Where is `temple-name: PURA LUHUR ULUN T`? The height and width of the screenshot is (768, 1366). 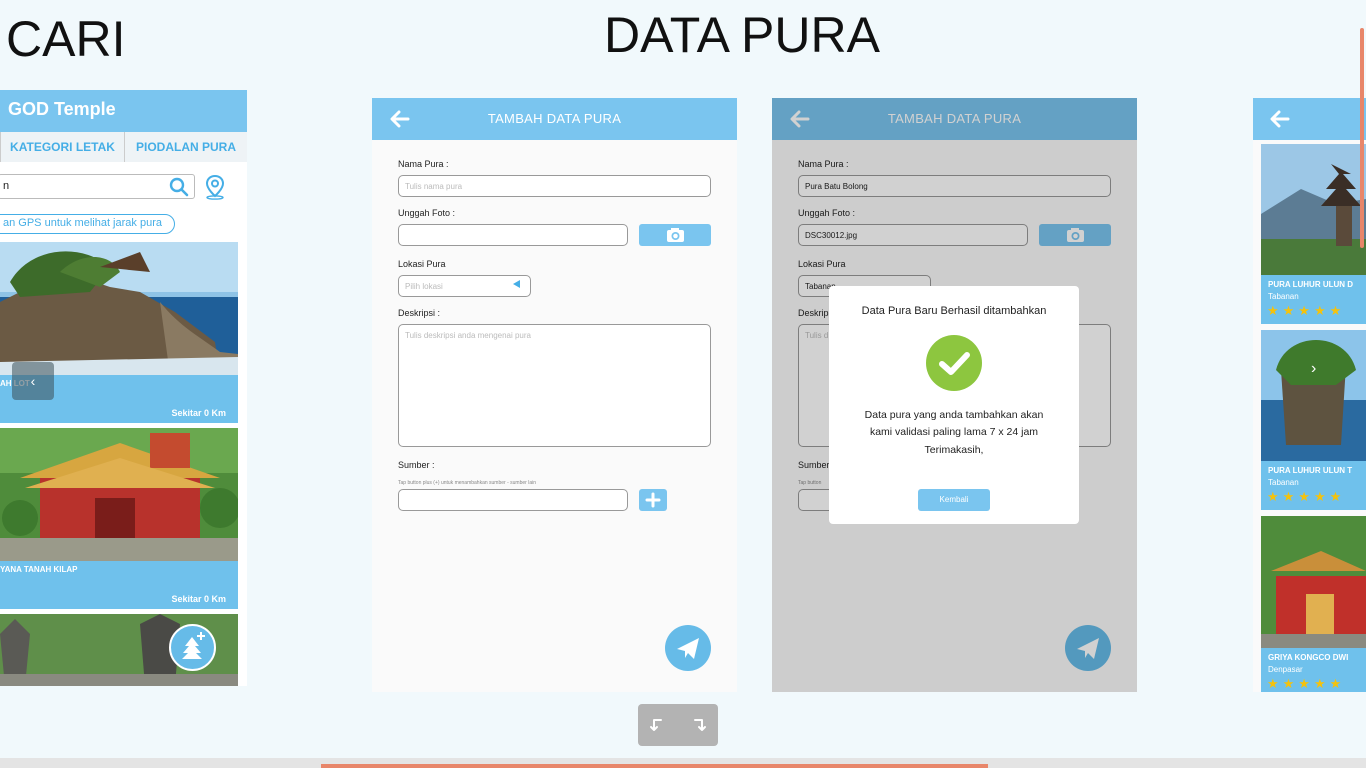
temple-name: PURA LUHUR ULUN T is located at coordinates (1310, 470).